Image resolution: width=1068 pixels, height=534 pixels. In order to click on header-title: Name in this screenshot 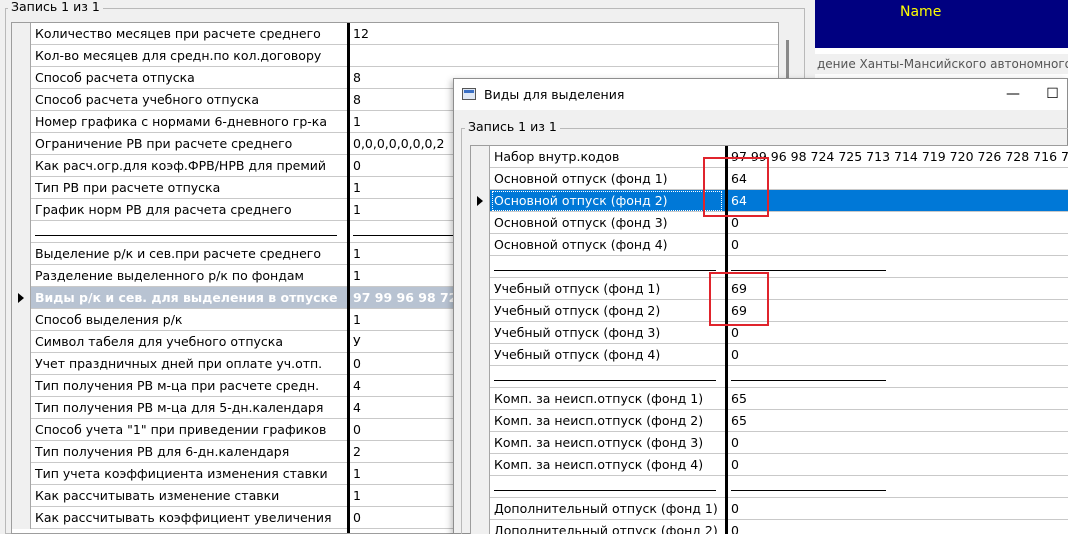, I will do `click(921, 12)`.